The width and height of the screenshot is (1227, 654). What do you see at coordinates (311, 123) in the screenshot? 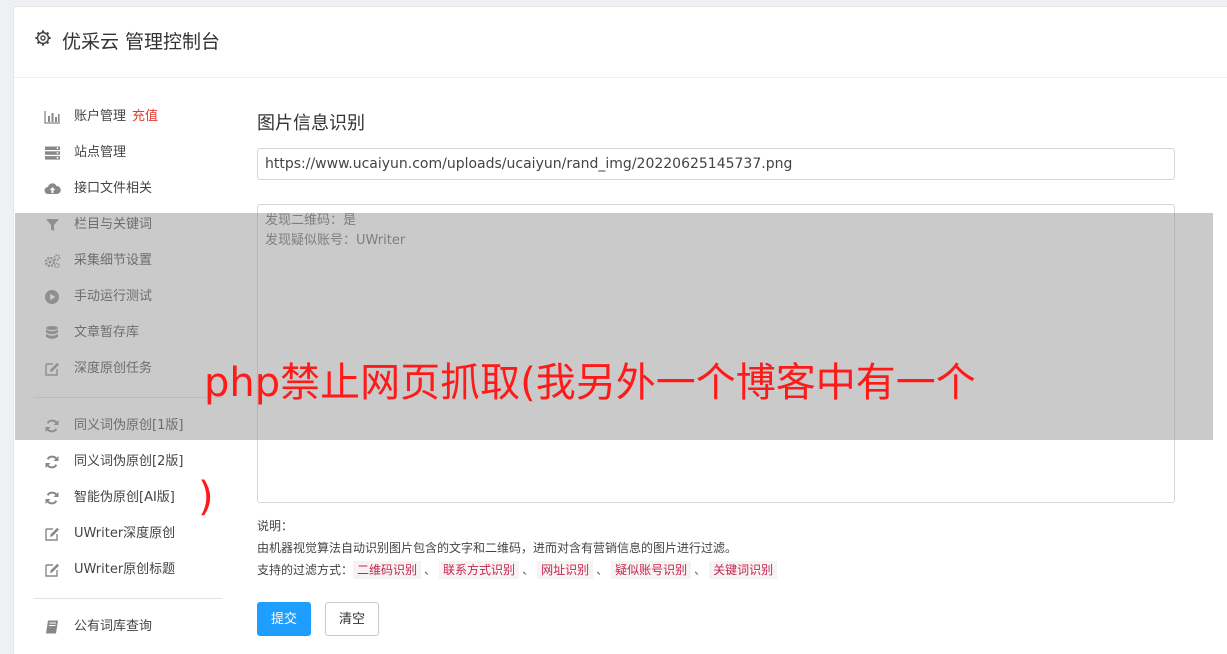
I see `section-title: 图片信息识别` at bounding box center [311, 123].